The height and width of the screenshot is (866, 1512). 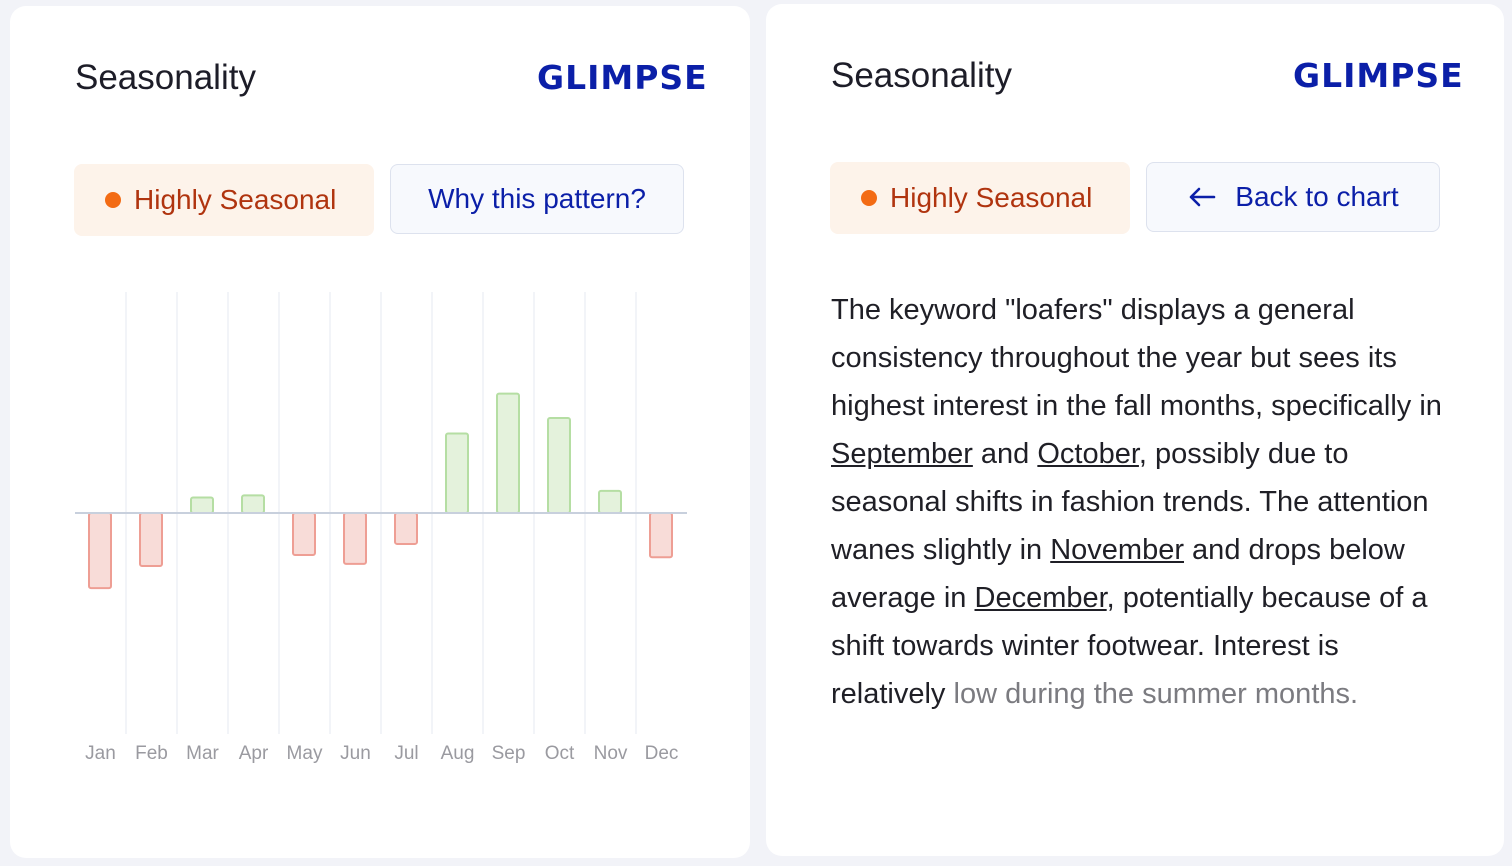 What do you see at coordinates (406, 753) in the screenshot?
I see `x-tick-label: Jul` at bounding box center [406, 753].